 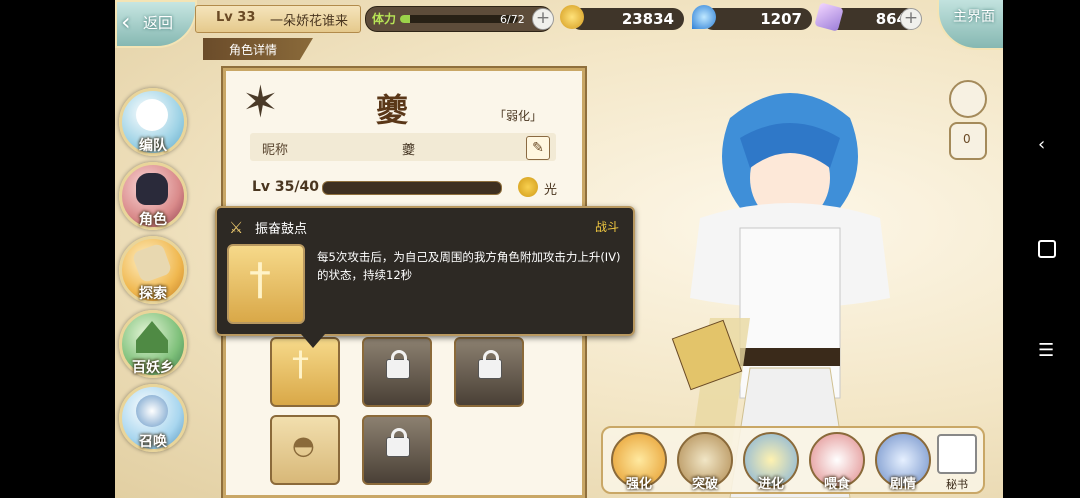 I want to click on affection-button: 0, so click(x=968, y=141).